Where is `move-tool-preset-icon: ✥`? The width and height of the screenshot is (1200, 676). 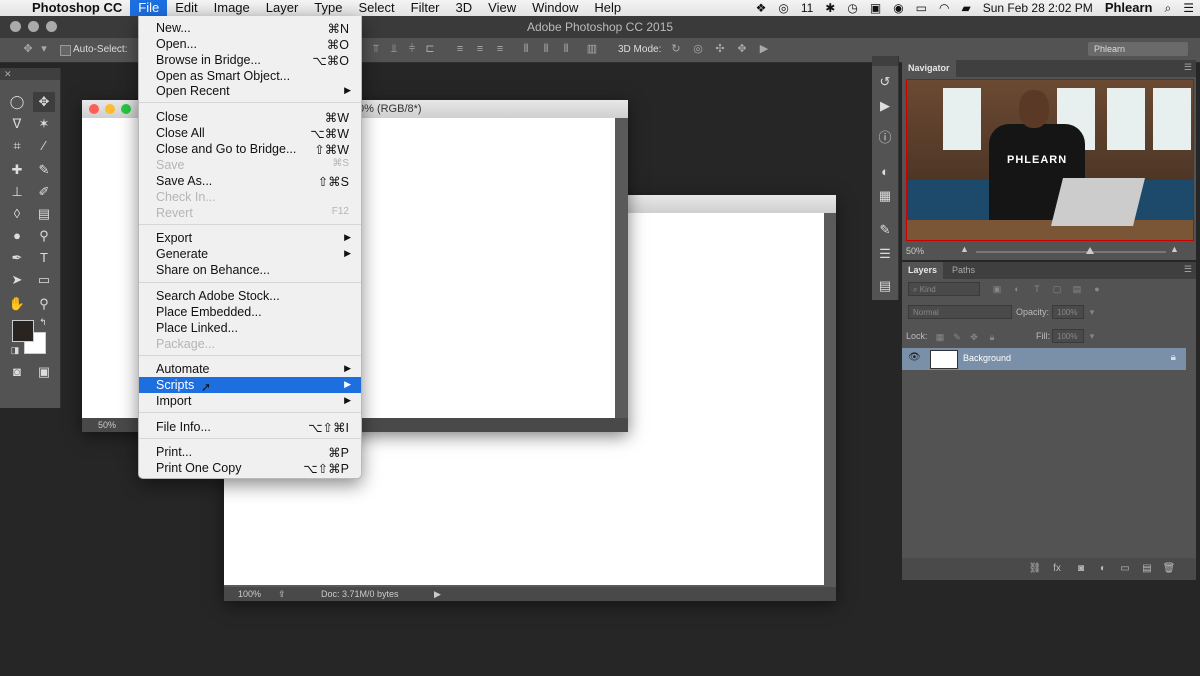 move-tool-preset-icon: ✥ is located at coordinates (28, 49).